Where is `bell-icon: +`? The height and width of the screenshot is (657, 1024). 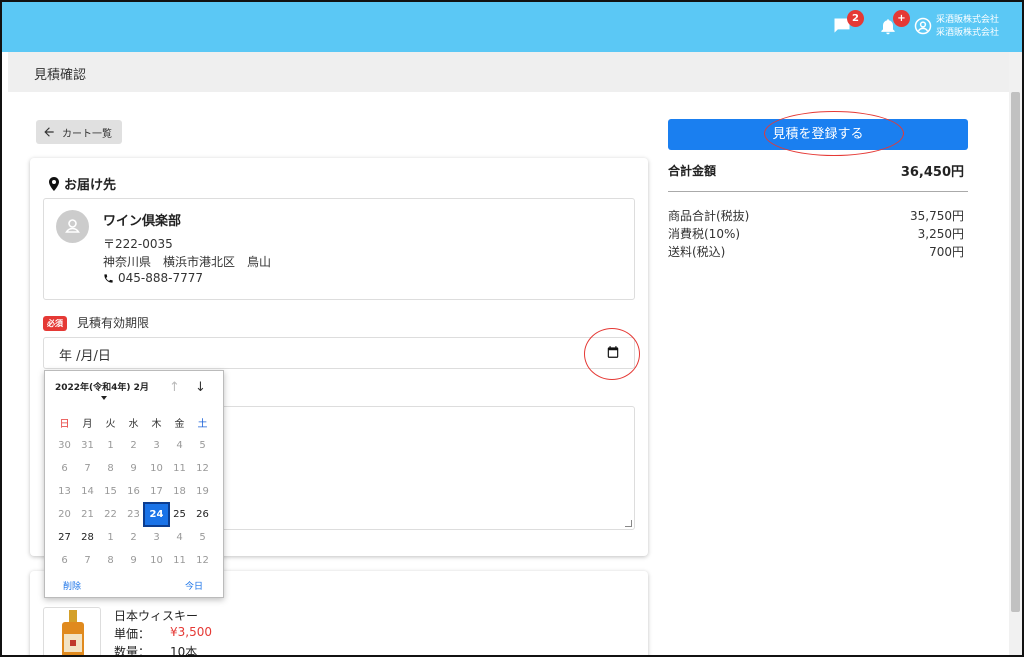 bell-icon: + is located at coordinates (894, 24).